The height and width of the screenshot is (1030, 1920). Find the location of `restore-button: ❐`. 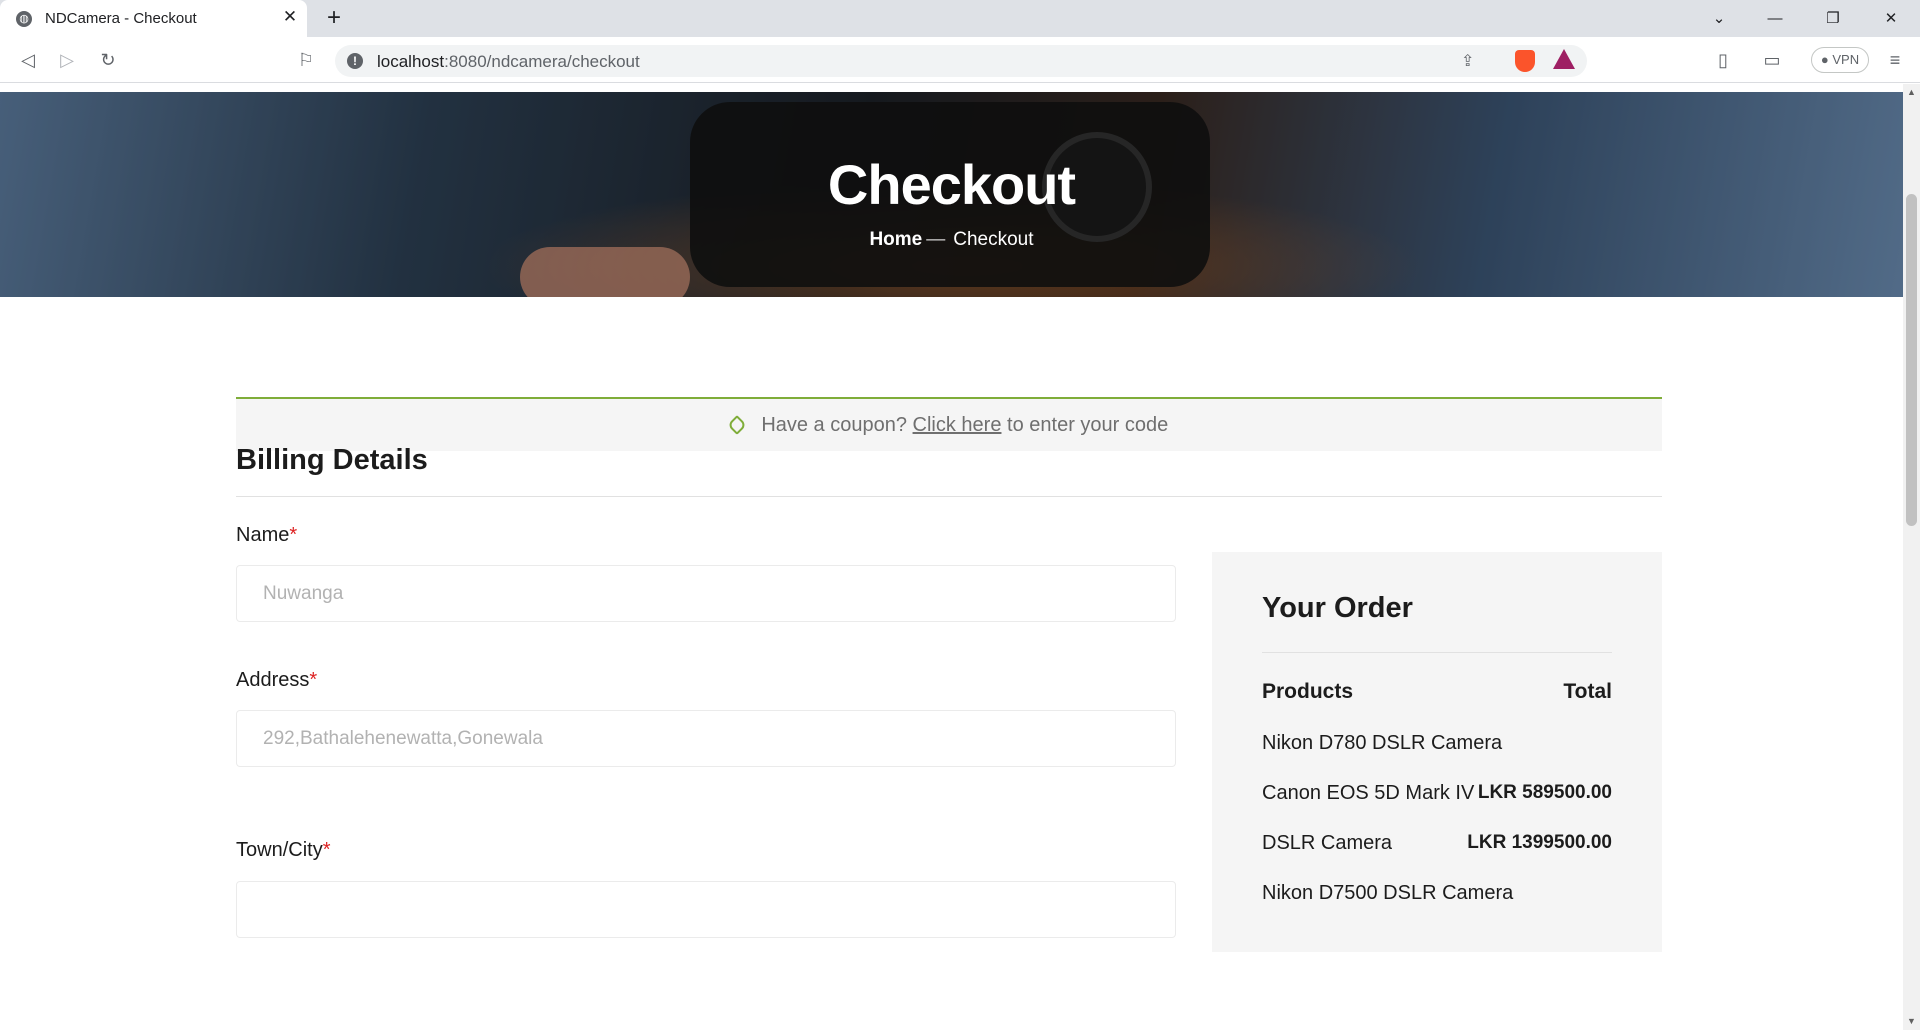

restore-button: ❐ is located at coordinates (1833, 18).